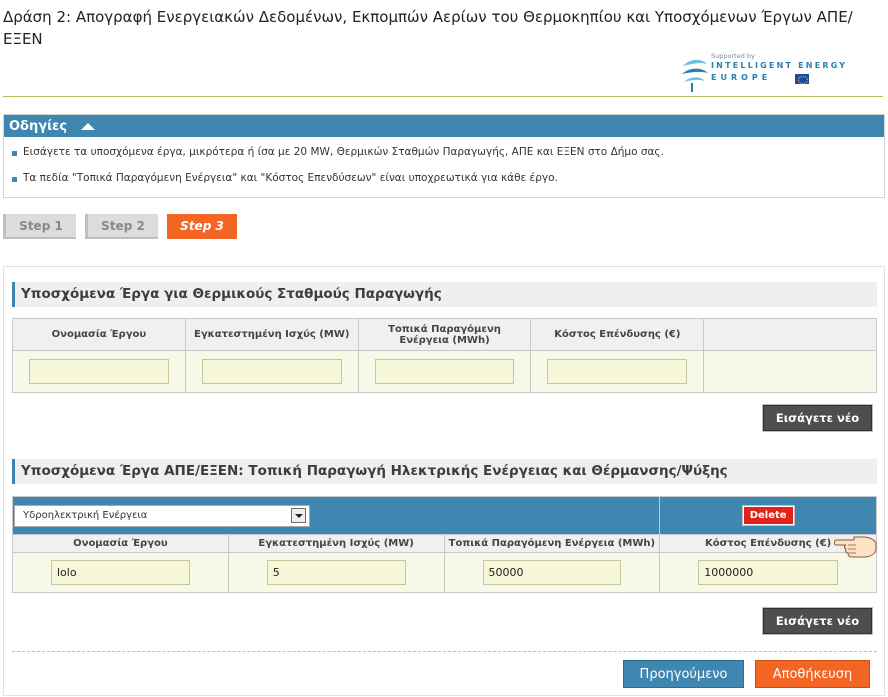 This screenshot has height=697, width=888. What do you see at coordinates (162, 515) in the screenshot?
I see `energy-type-select: Υδροηλεκτρική Ενέργεια` at bounding box center [162, 515].